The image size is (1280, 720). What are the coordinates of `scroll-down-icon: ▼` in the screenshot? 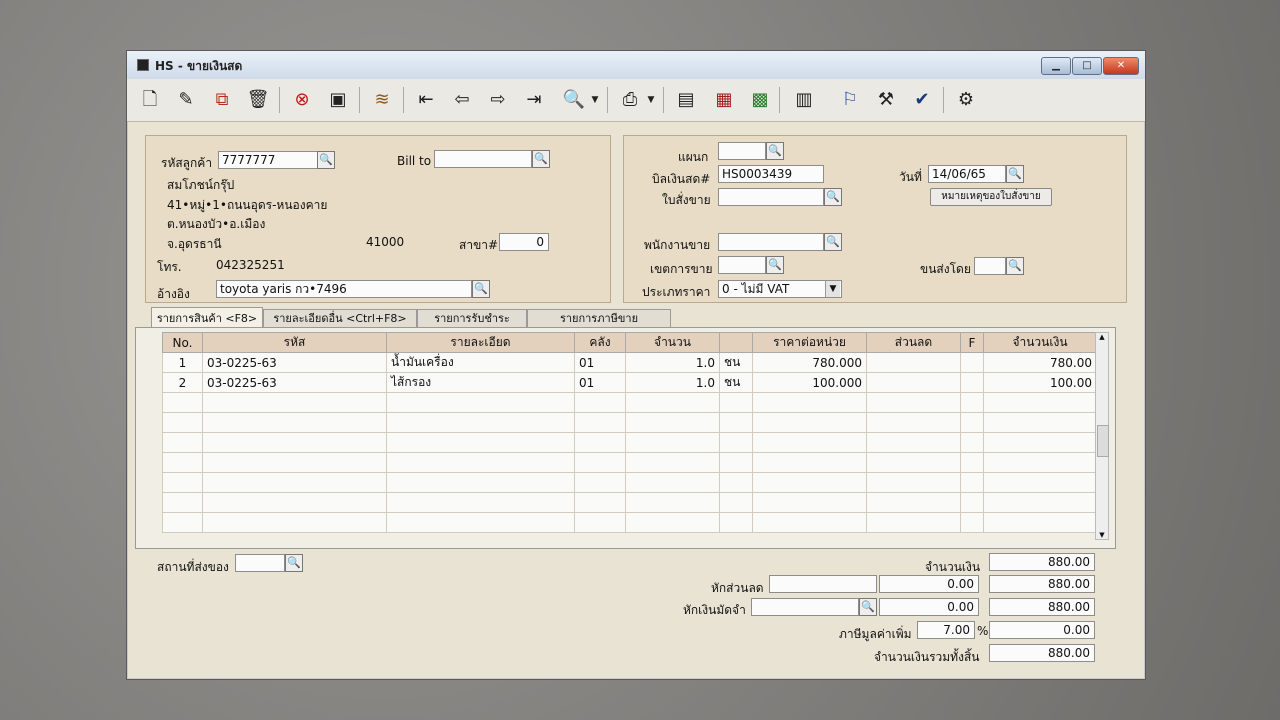 It's located at (1102, 535).